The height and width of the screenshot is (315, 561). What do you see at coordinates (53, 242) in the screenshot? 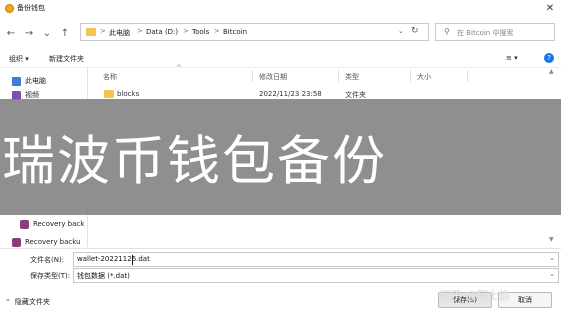
I see `sidebar-item-label: Recovery backu` at bounding box center [53, 242].